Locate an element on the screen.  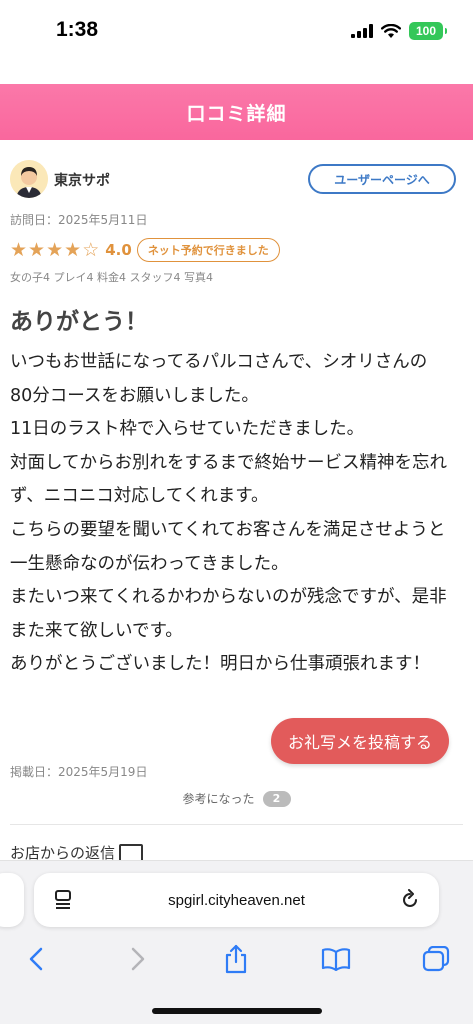
star-empty-icon: ☆ is located at coordinates (91, 249).